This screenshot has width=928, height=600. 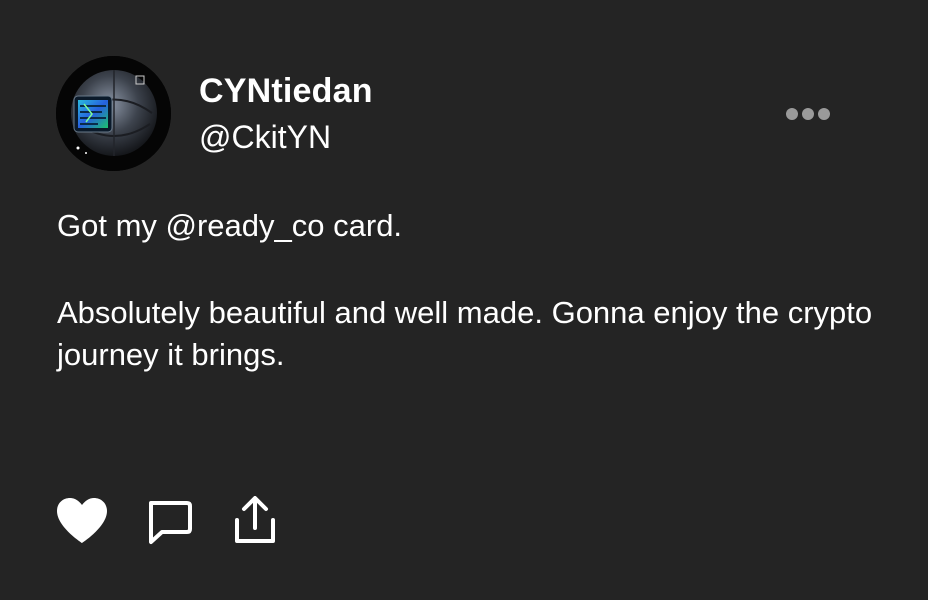 I want to click on heart-icon, so click(x=82, y=520).